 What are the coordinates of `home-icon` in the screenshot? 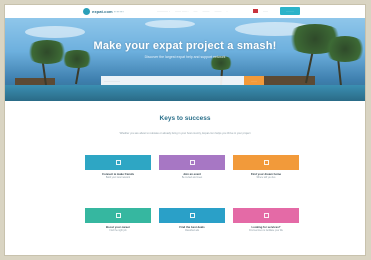 It's located at (266, 162).